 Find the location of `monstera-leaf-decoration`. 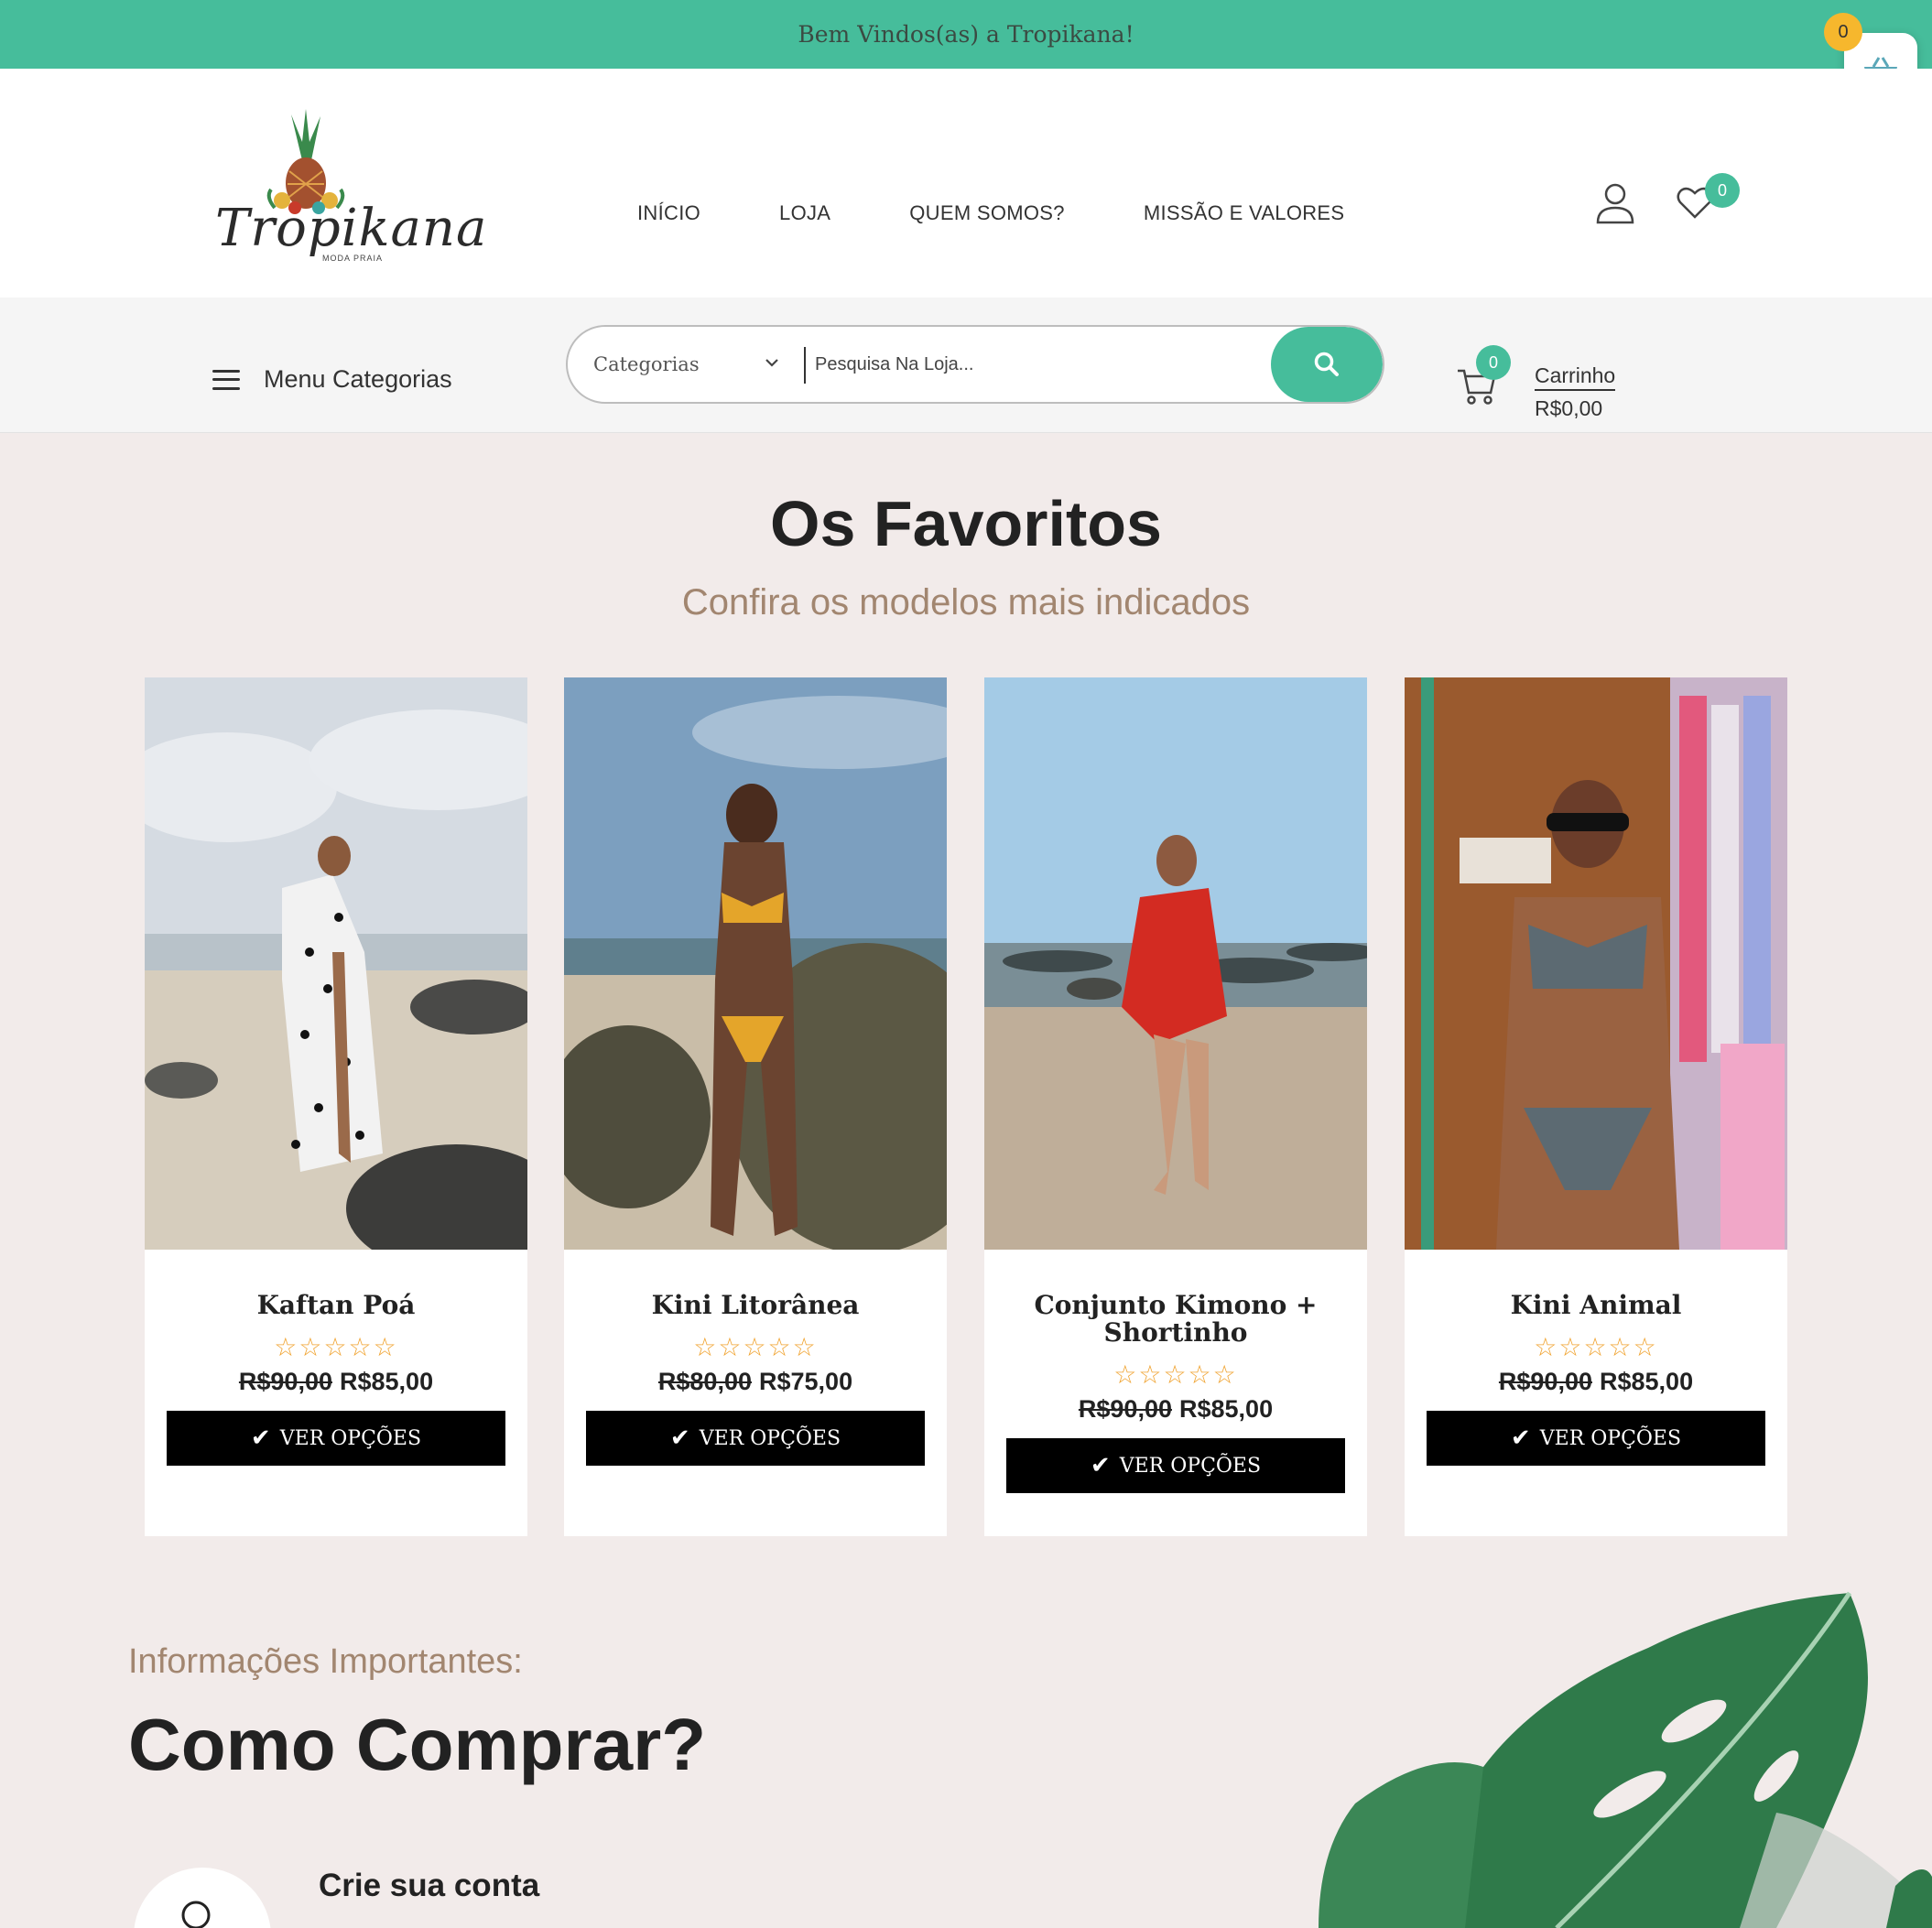

monstera-leaf-decoration is located at coordinates (1625, 1759).